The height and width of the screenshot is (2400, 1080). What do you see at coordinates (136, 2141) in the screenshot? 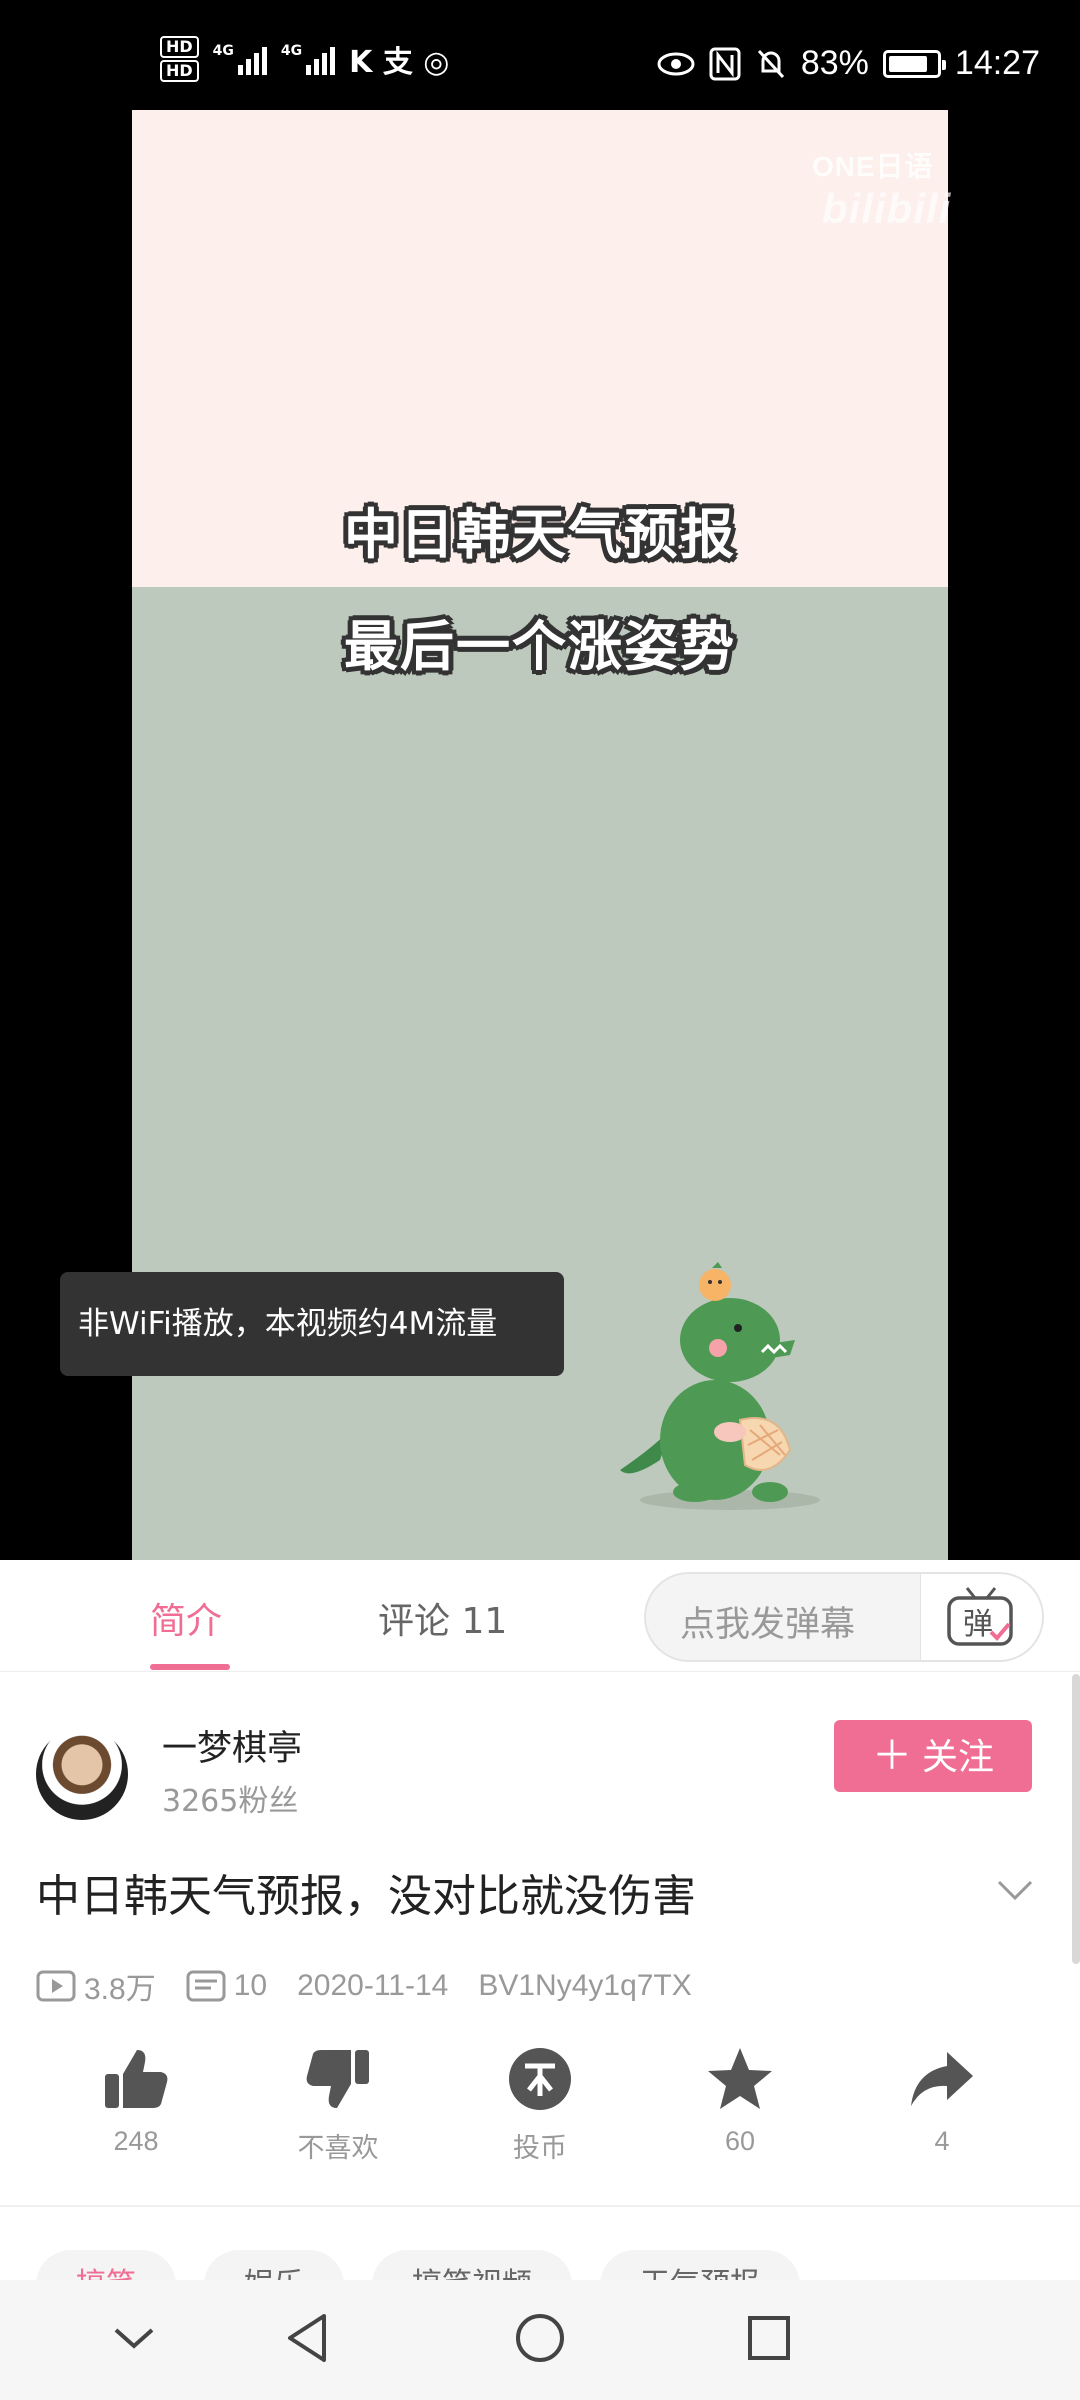
I see `like-count: 248` at bounding box center [136, 2141].